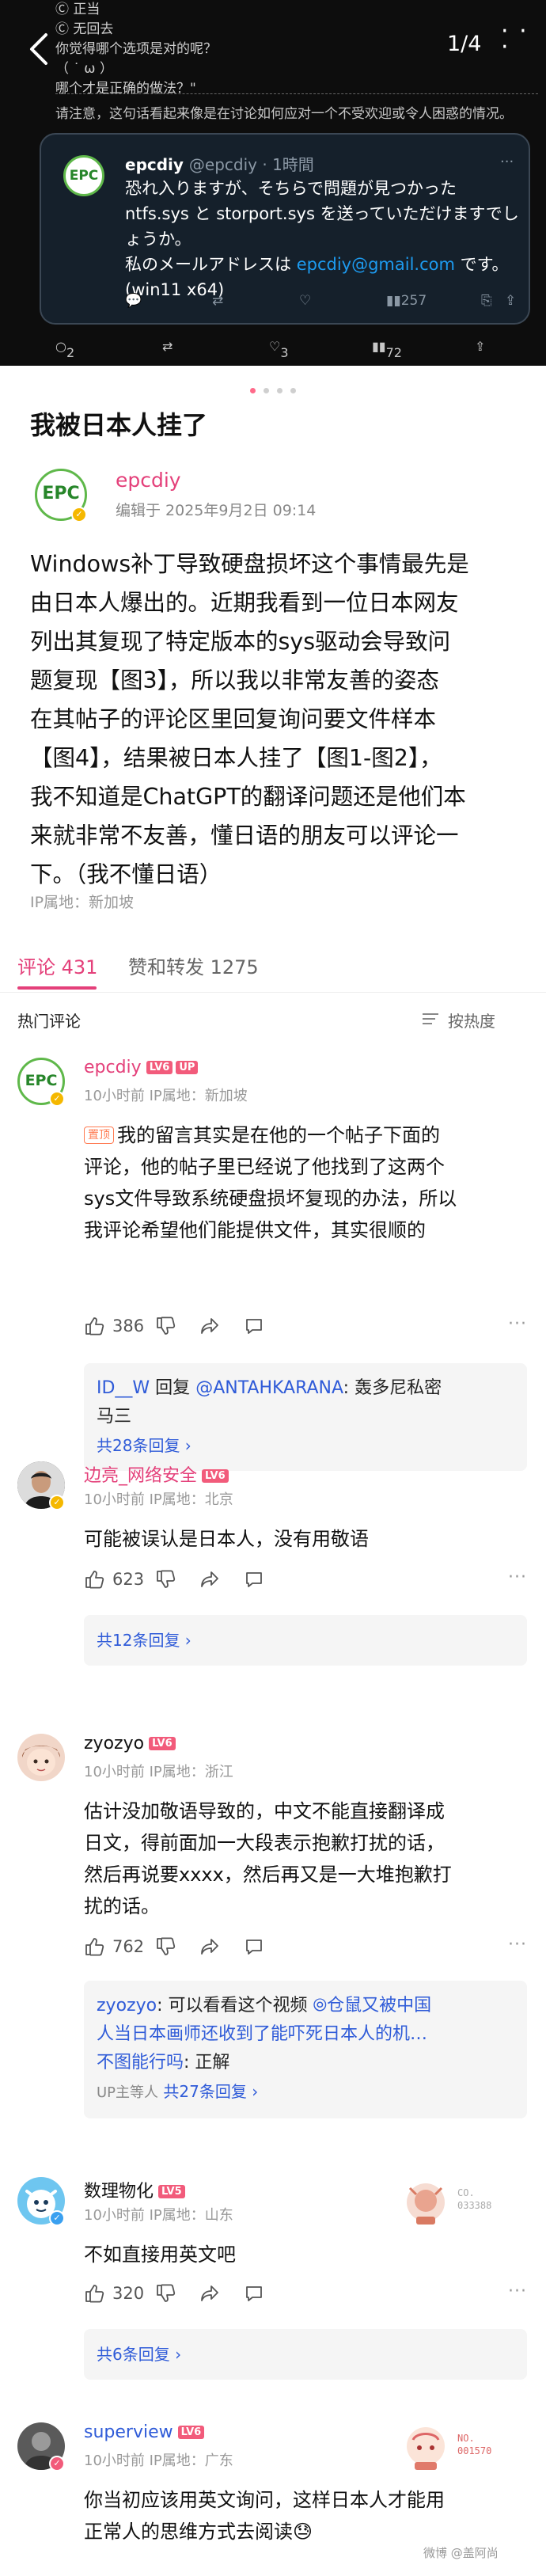 This screenshot has width=546, height=2576. Describe the element at coordinates (198, 2532) in the screenshot. I see `comment-line: 正常人的思维方式去阅读😓` at that location.